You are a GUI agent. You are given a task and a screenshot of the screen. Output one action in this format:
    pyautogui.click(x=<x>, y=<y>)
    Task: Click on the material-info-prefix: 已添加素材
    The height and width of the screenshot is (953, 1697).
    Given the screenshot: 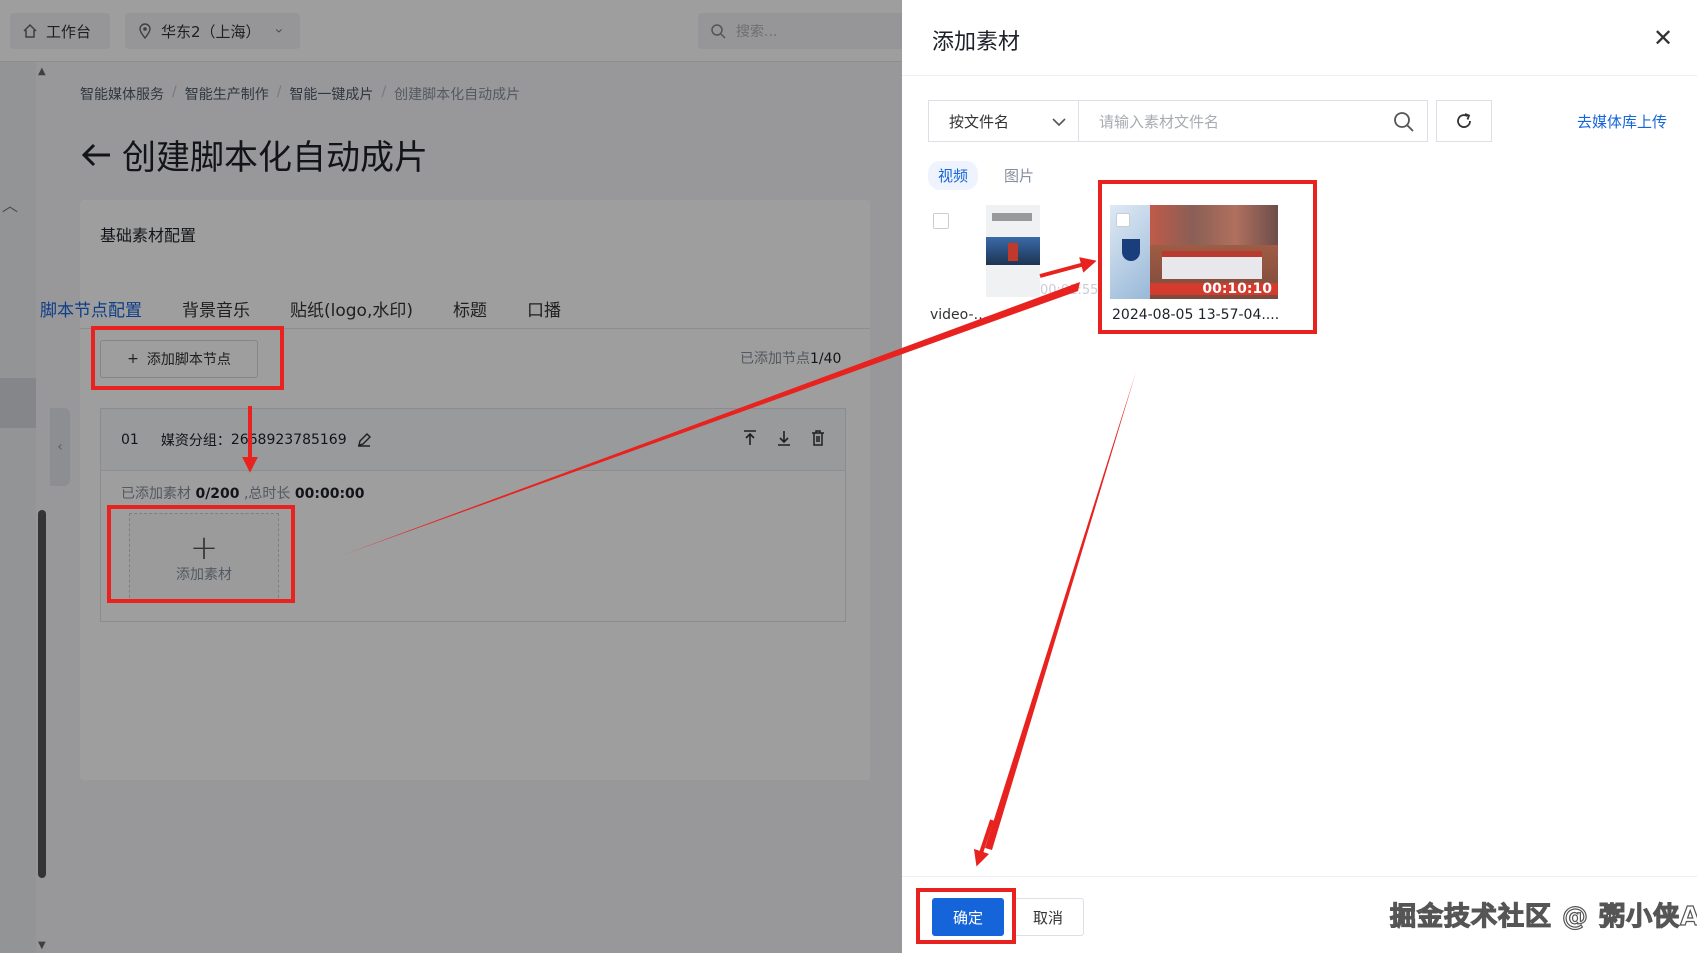 What is the action you would take?
    pyautogui.click(x=158, y=494)
    